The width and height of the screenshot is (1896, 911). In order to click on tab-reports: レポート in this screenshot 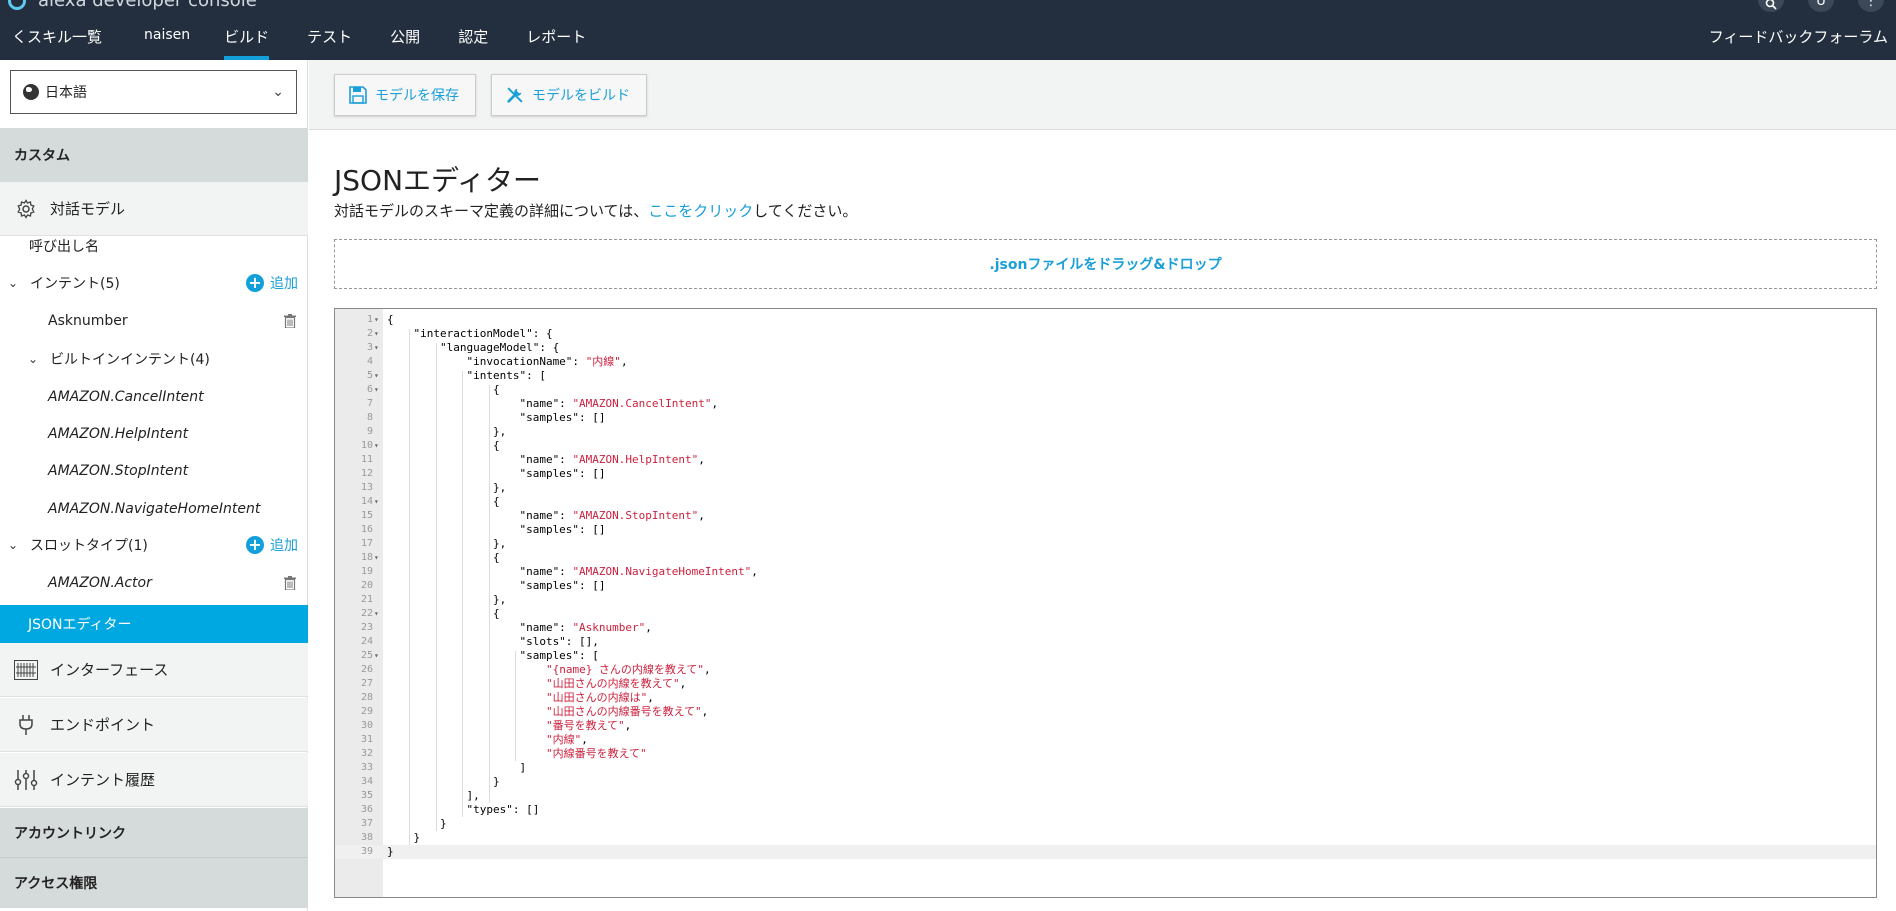, I will do `click(556, 40)`.